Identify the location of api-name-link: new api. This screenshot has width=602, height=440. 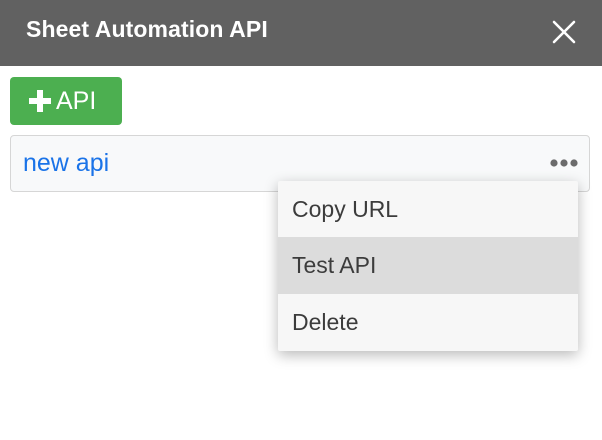
(66, 163).